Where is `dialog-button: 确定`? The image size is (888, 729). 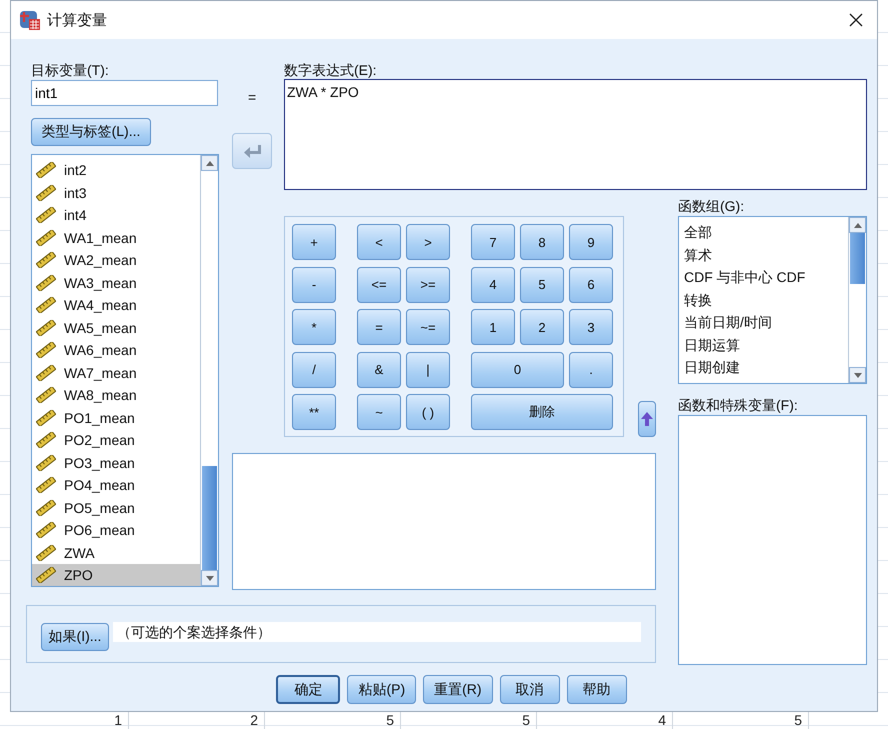
dialog-button: 确定 is located at coordinates (308, 689).